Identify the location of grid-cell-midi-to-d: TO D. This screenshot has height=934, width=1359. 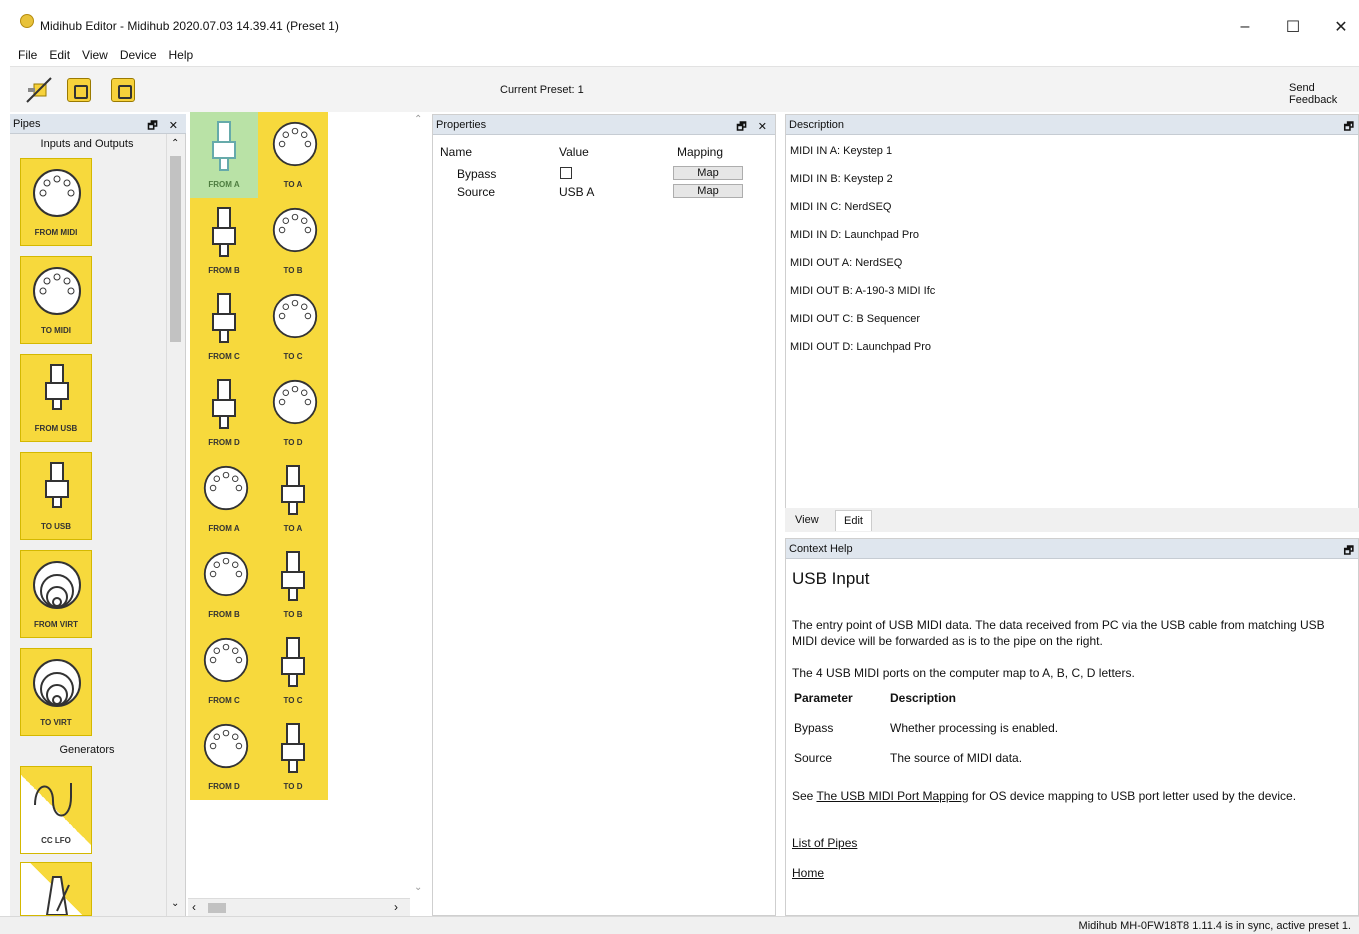
(293, 413).